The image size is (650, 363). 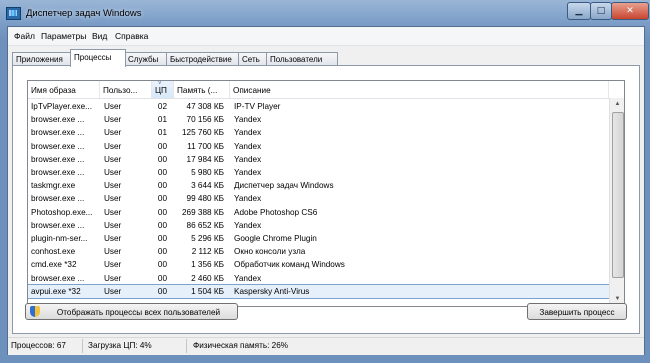 I want to click on tab-performance: Быстродействие, so click(x=203, y=59).